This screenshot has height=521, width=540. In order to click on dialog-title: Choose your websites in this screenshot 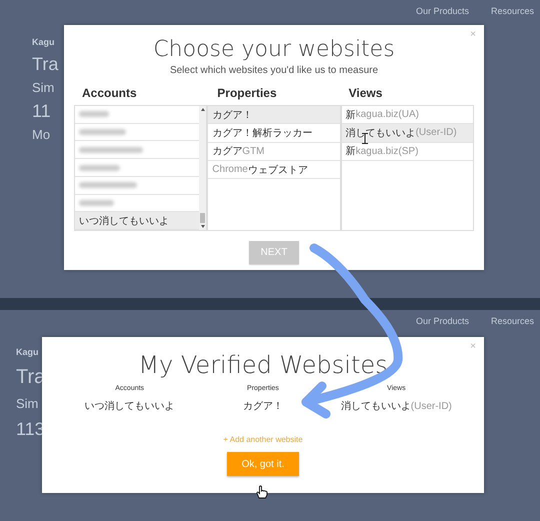, I will do `click(274, 49)`.